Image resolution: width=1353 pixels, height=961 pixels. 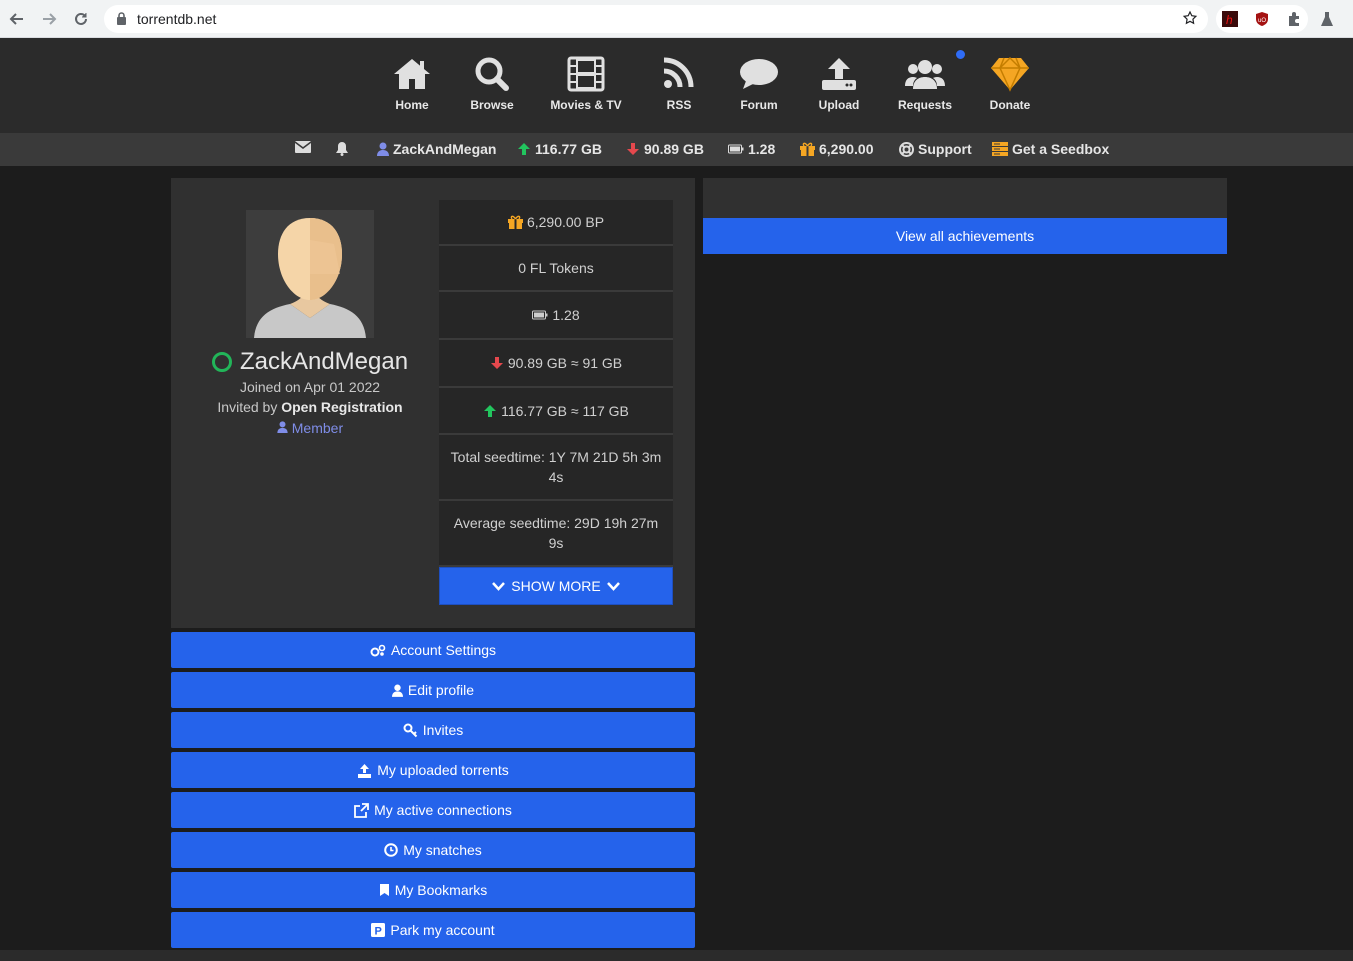 What do you see at coordinates (310, 387) in the screenshot?
I see `joined-date: Joined on Apr 01 2022` at bounding box center [310, 387].